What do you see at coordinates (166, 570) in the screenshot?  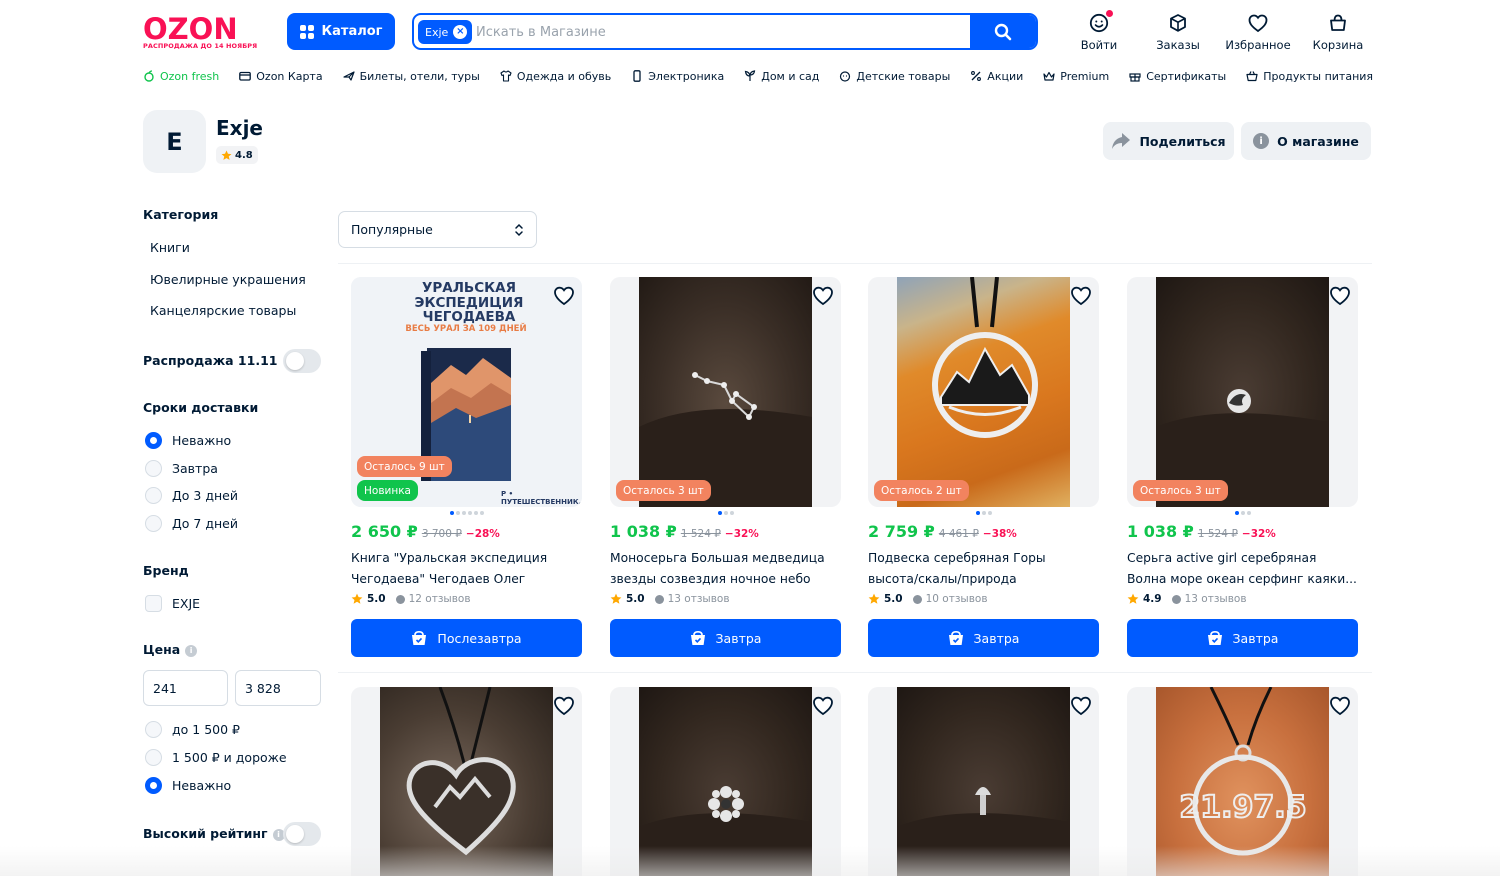 I see `brand-title: Бренд` at bounding box center [166, 570].